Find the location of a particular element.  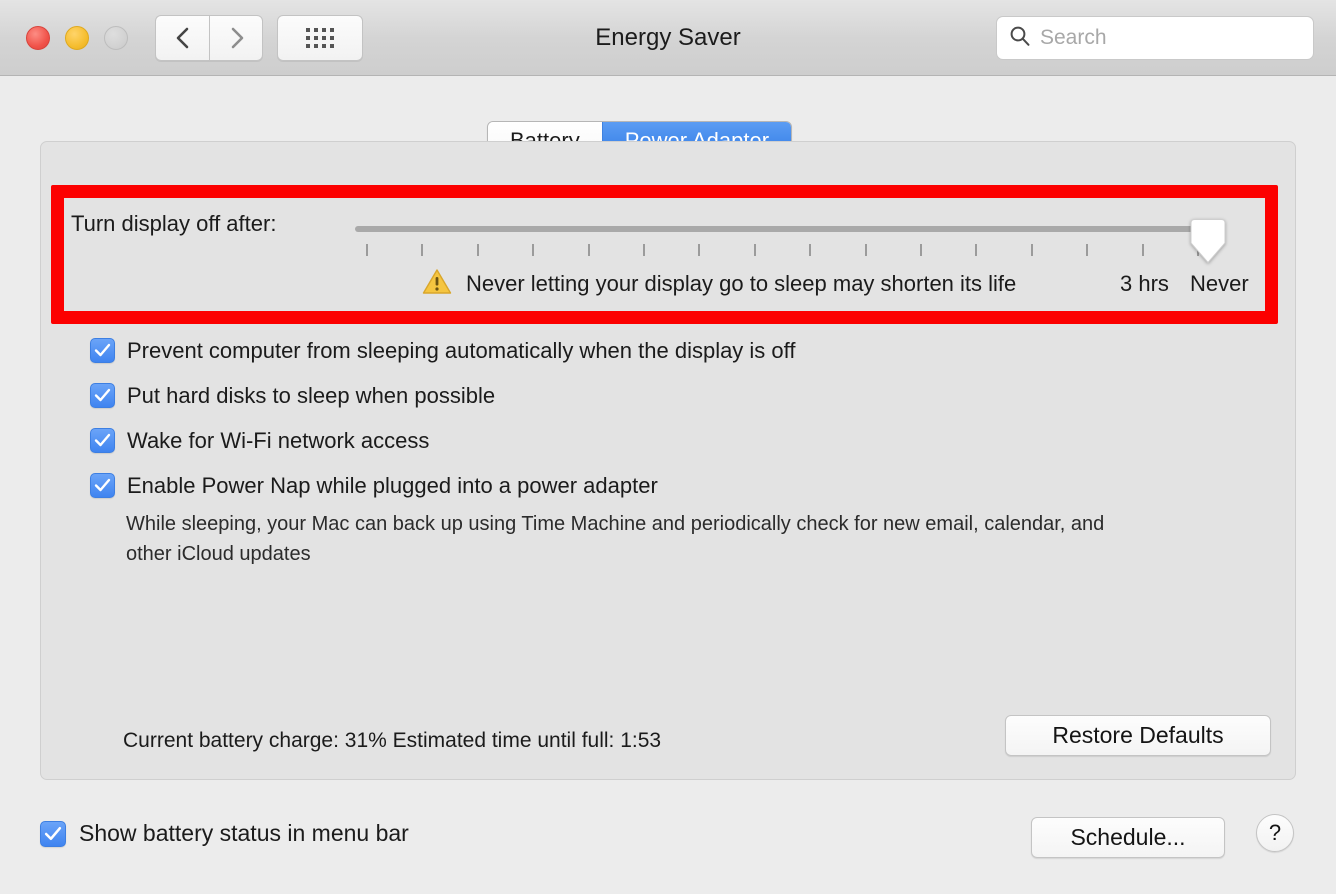

checkbox-row-wake-wifi: Wake for Wi-Fi network access is located at coordinates (665, 440).